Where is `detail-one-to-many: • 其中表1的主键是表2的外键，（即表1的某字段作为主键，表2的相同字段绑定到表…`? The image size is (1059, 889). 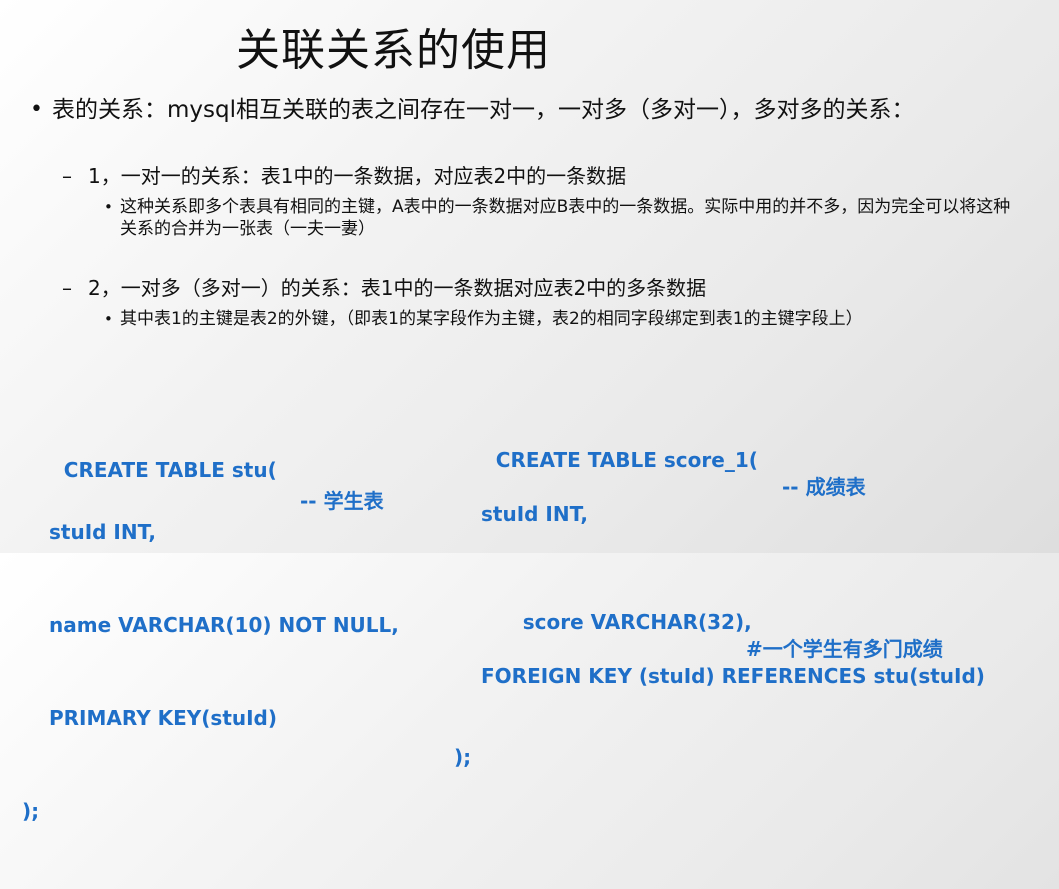
detail-one-to-many: • 其中表1的主键是表2的外键，（即表1的某字段作为主键，表2的相同字段绑定到表… is located at coordinates (564, 319).